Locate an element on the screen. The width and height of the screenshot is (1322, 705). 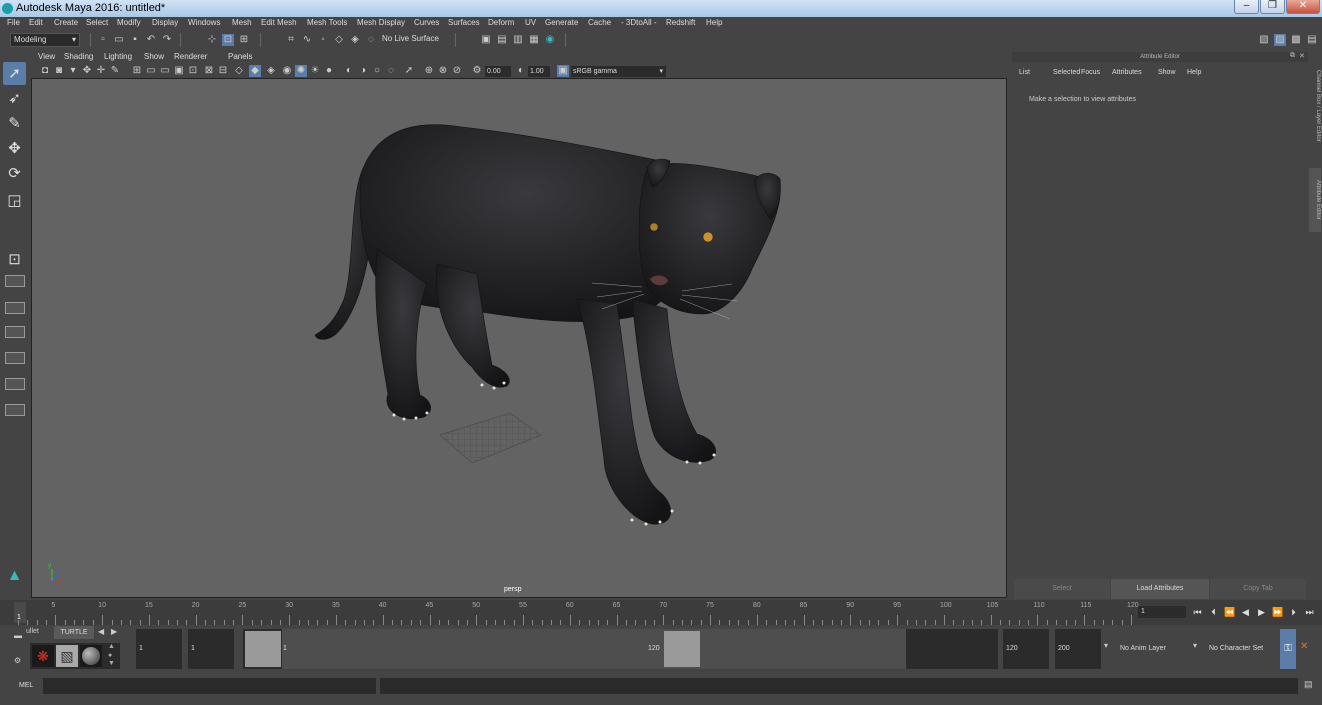
wireframe-icon: ◇ is located at coordinates (239, 71).